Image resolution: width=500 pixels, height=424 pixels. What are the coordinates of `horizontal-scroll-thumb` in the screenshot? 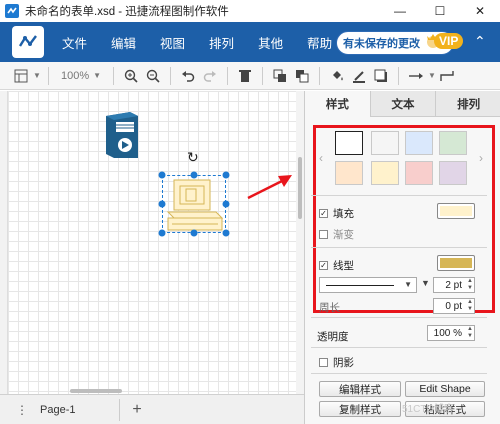 It's located at (96, 391).